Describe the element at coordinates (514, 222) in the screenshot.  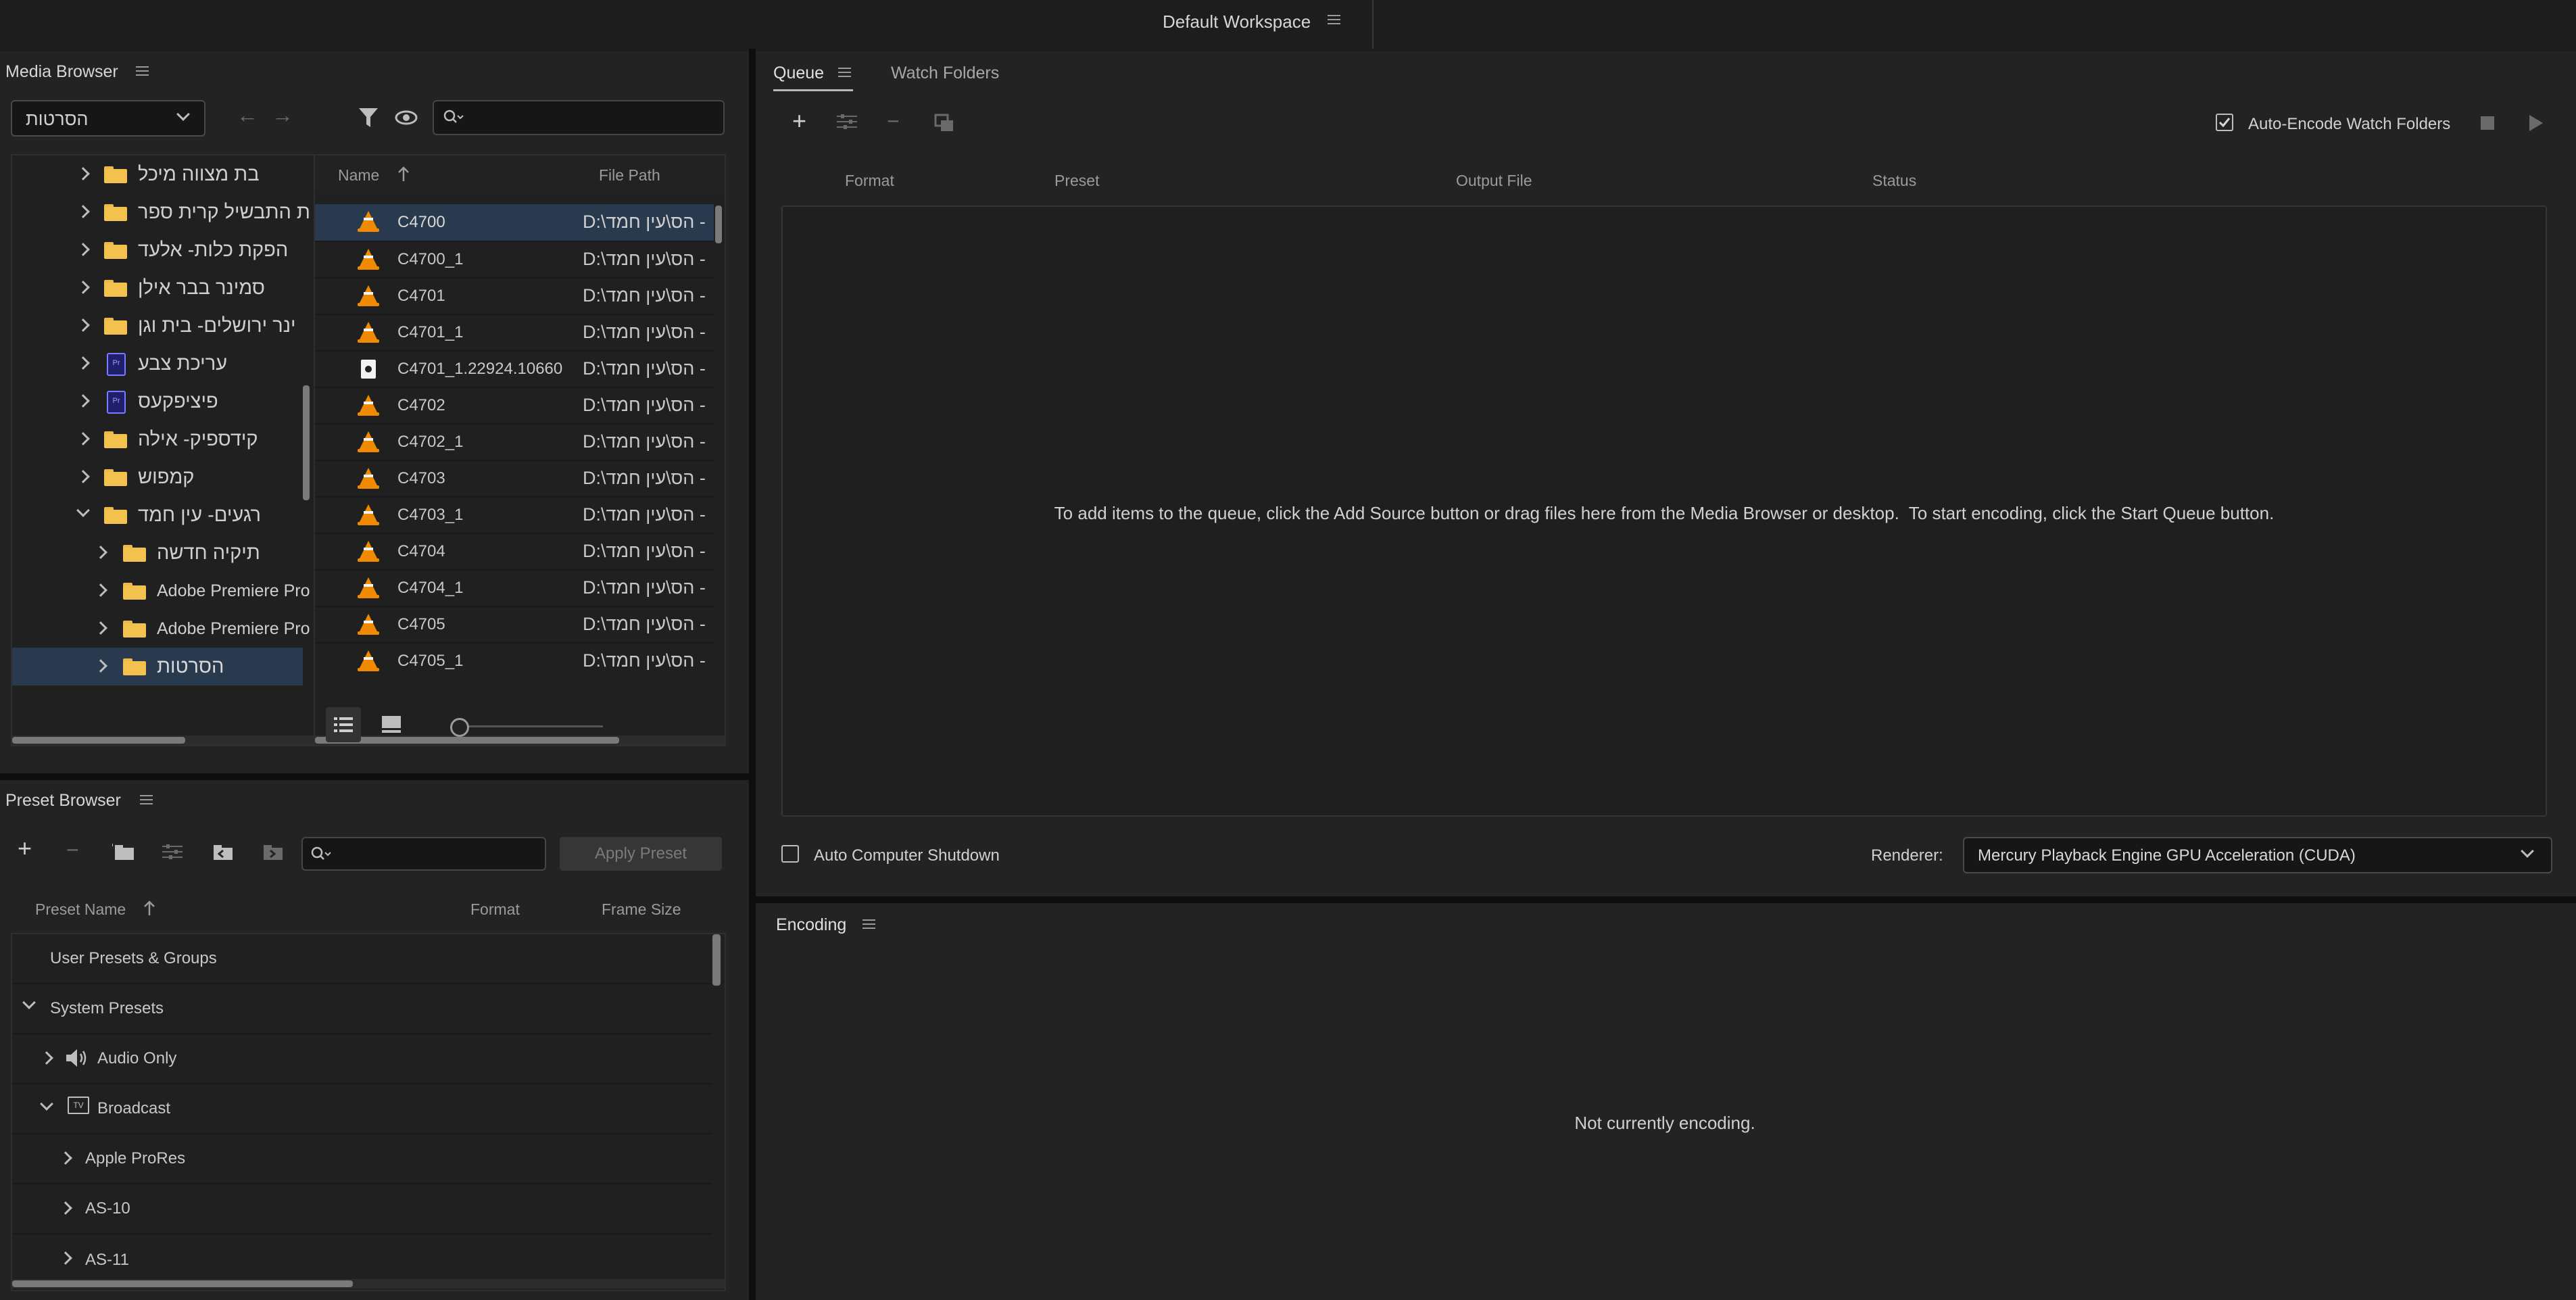
I see `file-row: C4700 D:\הס\עין חמד -` at that location.